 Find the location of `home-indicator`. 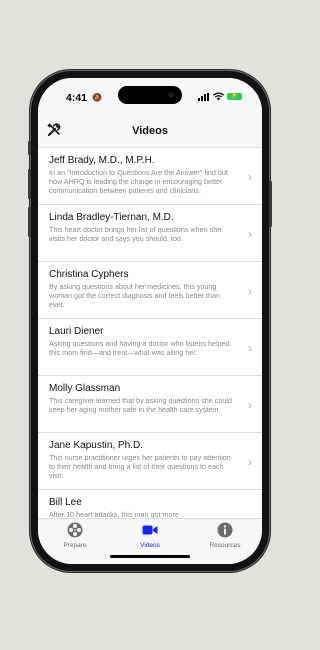

home-indicator is located at coordinates (150, 556).